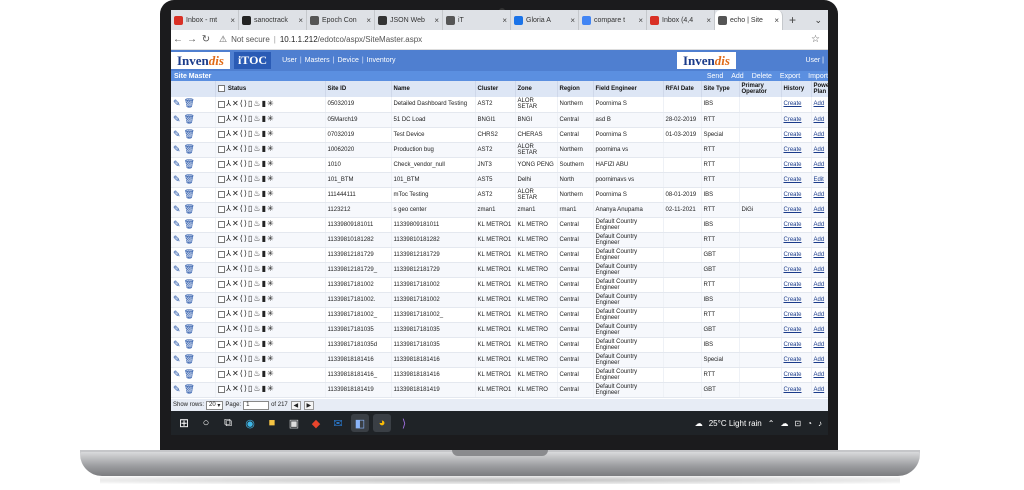  Describe the element at coordinates (289, 60) in the screenshot. I see `menu-user: User` at that location.